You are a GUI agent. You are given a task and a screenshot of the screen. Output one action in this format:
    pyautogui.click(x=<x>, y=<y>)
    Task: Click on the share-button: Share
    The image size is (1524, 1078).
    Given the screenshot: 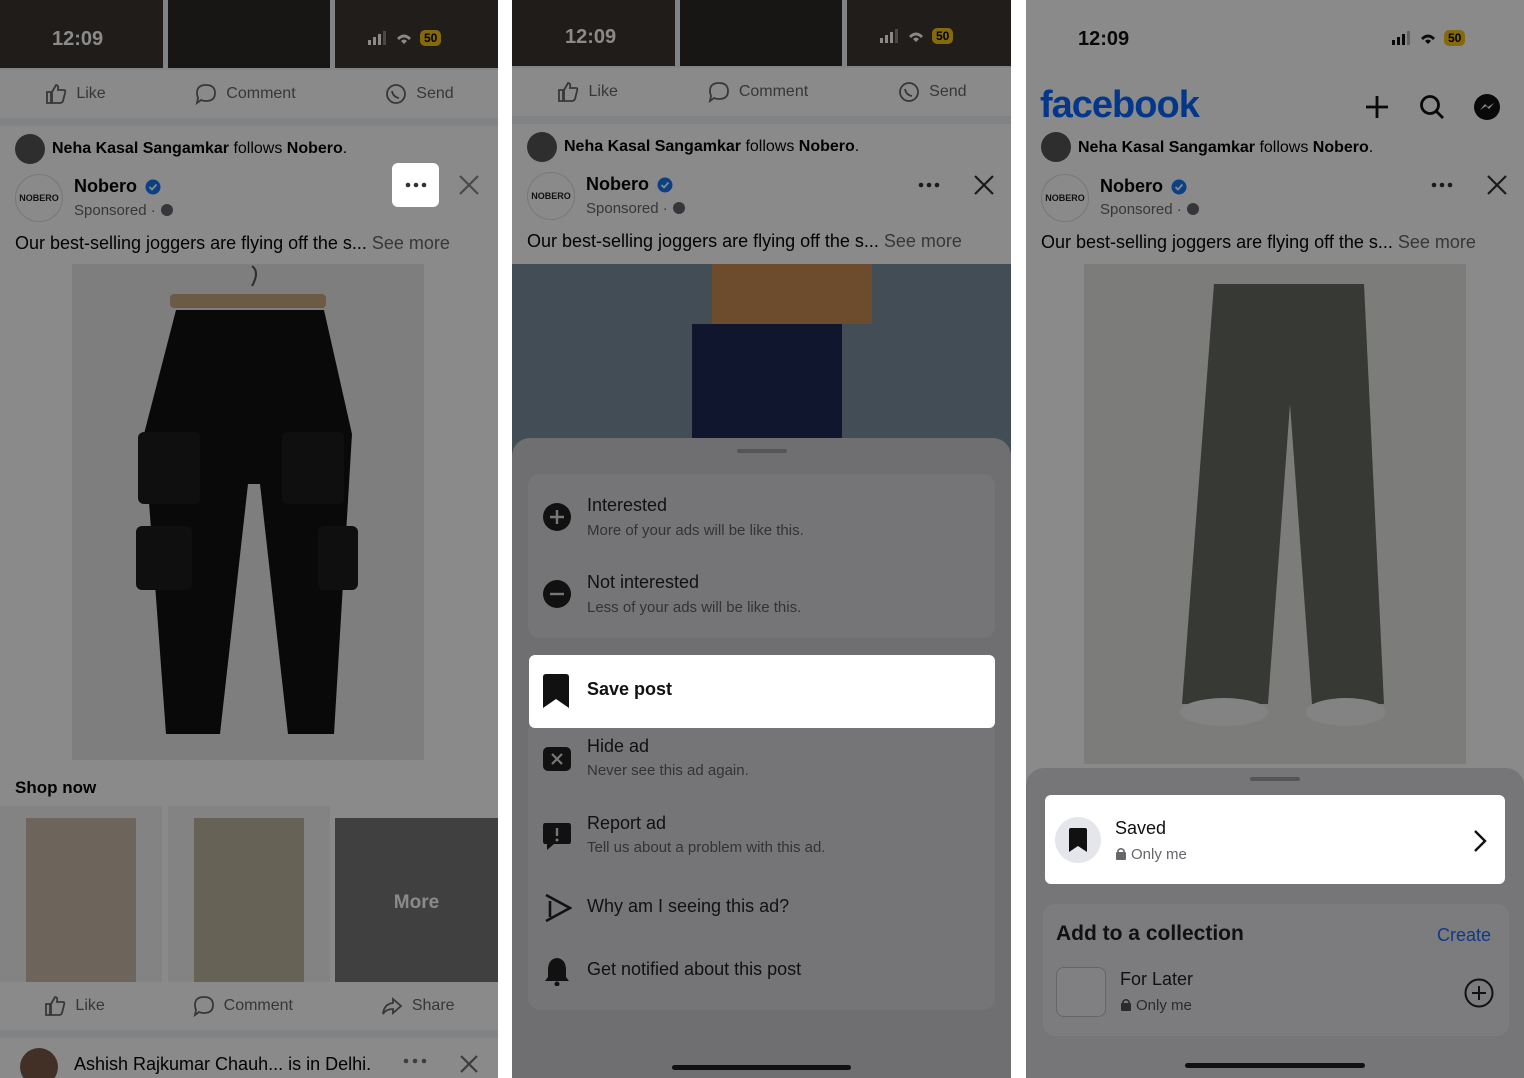 What is the action you would take?
    pyautogui.click(x=417, y=1006)
    